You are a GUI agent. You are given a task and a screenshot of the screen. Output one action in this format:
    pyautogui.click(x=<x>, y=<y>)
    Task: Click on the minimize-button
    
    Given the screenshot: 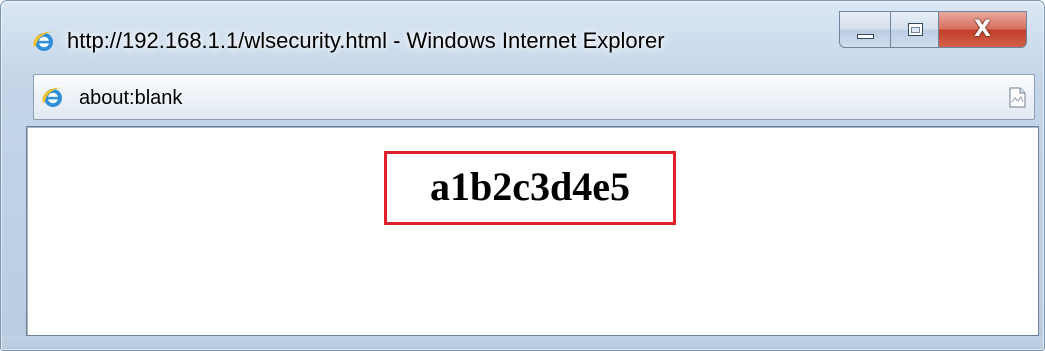 What is the action you would take?
    pyautogui.click(x=864, y=29)
    